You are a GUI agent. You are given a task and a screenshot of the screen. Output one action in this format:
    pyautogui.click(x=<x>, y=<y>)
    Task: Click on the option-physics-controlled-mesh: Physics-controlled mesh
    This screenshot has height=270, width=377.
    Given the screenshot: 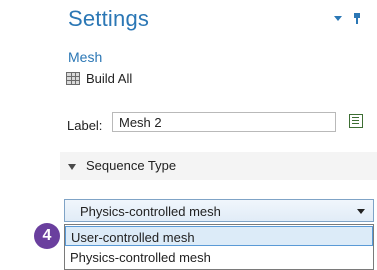 What is the action you would take?
    pyautogui.click(x=219, y=257)
    